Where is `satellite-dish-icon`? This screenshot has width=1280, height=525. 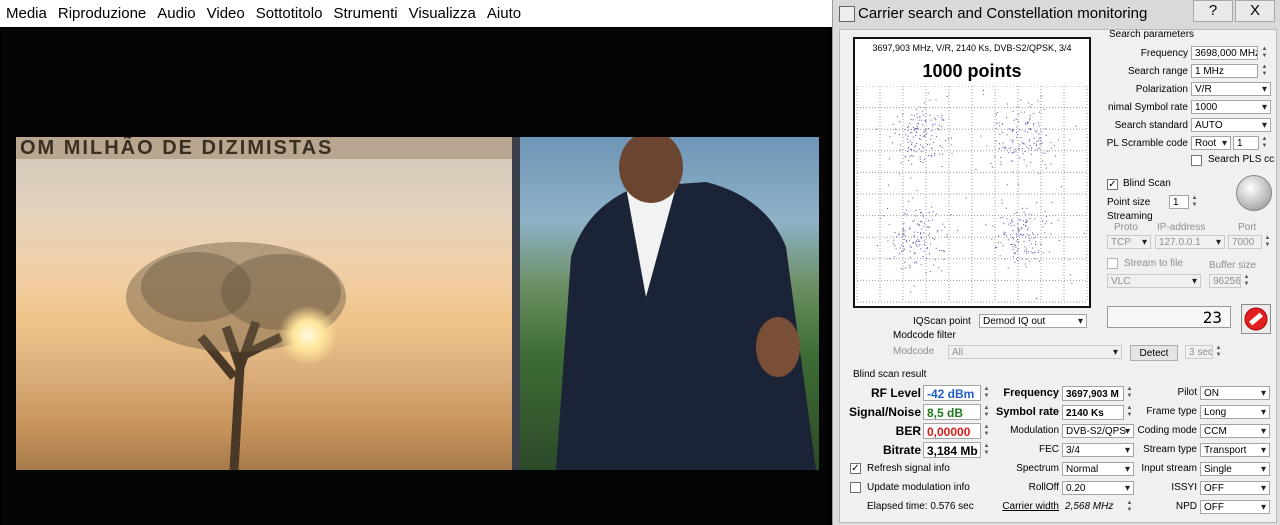
satellite-dish-icon is located at coordinates (1254, 193).